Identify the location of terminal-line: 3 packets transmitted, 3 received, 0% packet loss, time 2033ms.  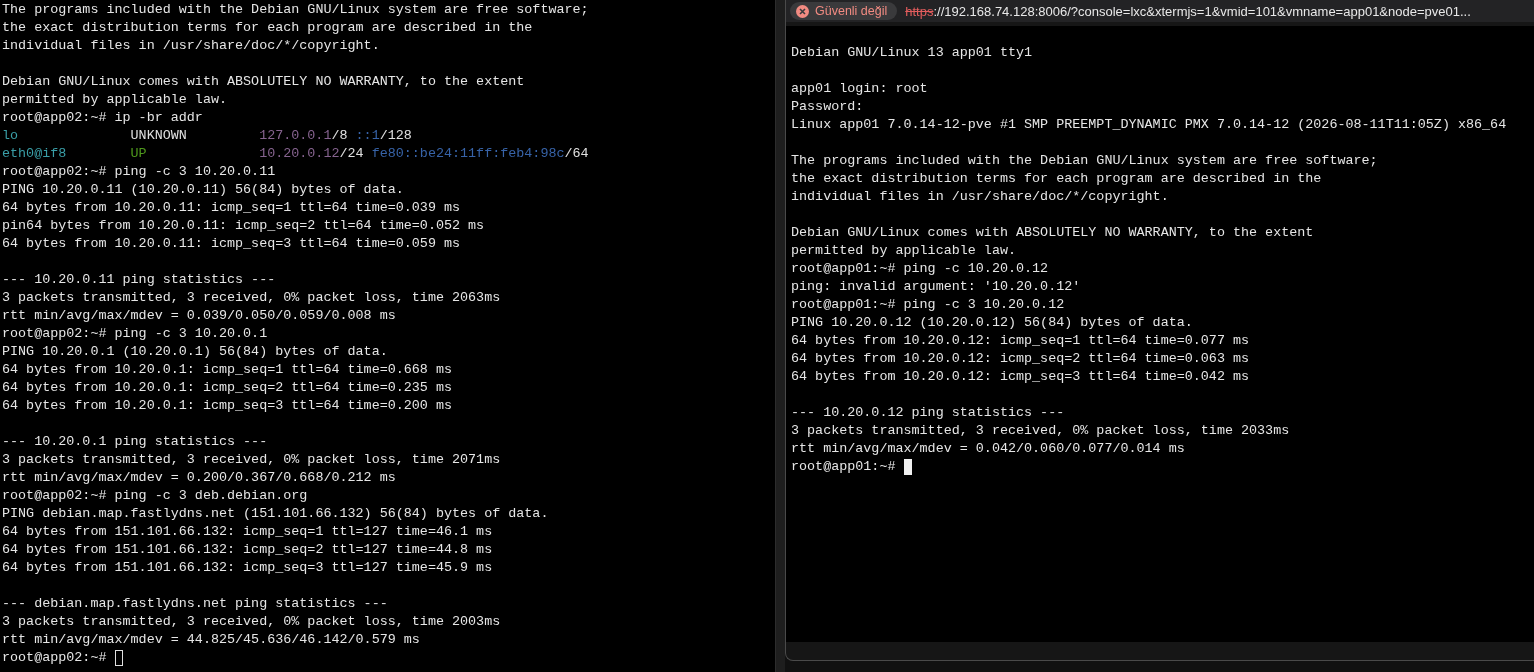
(1040, 431).